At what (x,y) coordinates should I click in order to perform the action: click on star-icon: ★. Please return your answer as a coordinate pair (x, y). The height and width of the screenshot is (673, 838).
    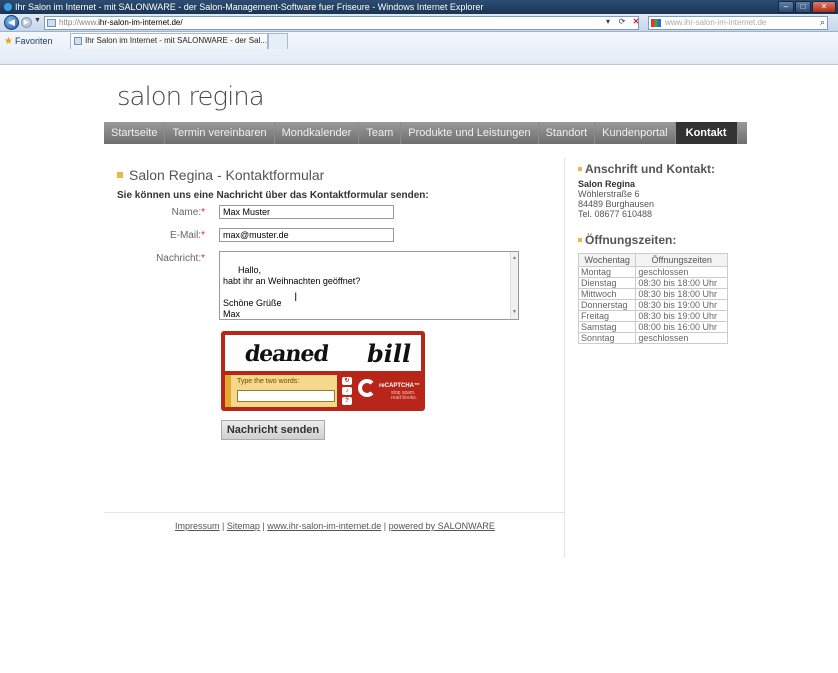
    Looking at the image, I should click on (8, 41).